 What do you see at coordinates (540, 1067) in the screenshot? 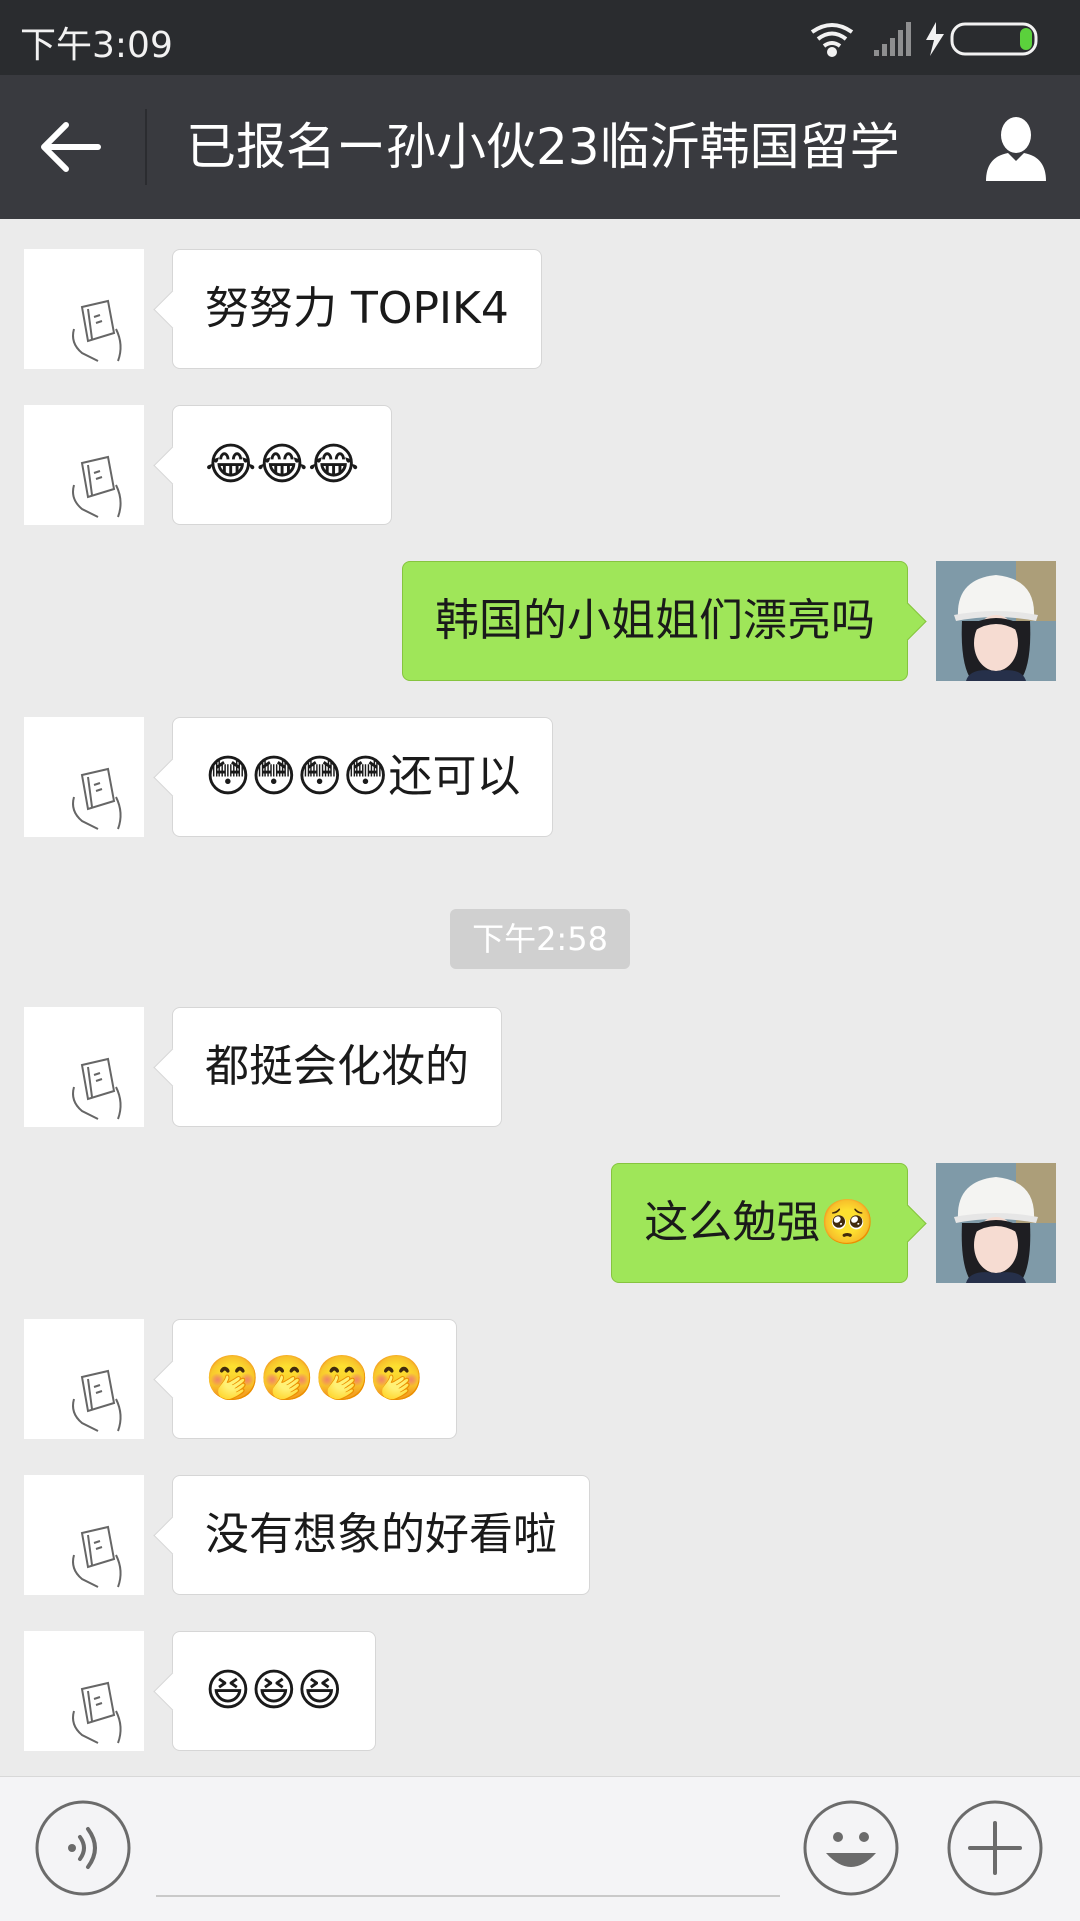
I see `message-row: 都挺会化妆的` at bounding box center [540, 1067].